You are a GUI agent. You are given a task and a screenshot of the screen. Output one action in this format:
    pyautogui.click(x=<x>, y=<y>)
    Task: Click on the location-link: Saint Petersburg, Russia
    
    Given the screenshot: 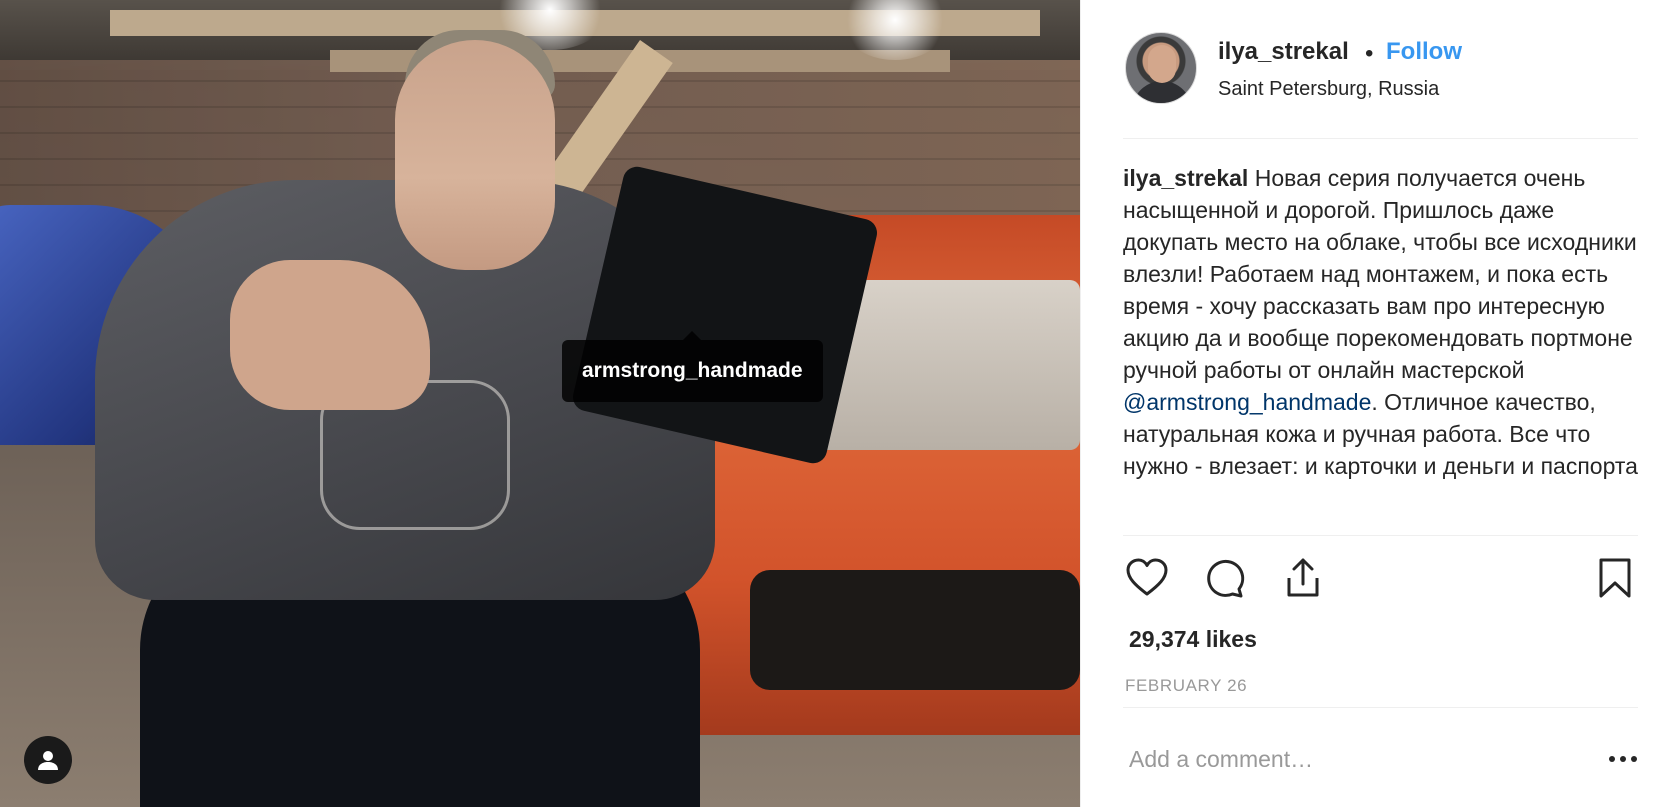 What is the action you would take?
    pyautogui.click(x=1328, y=89)
    